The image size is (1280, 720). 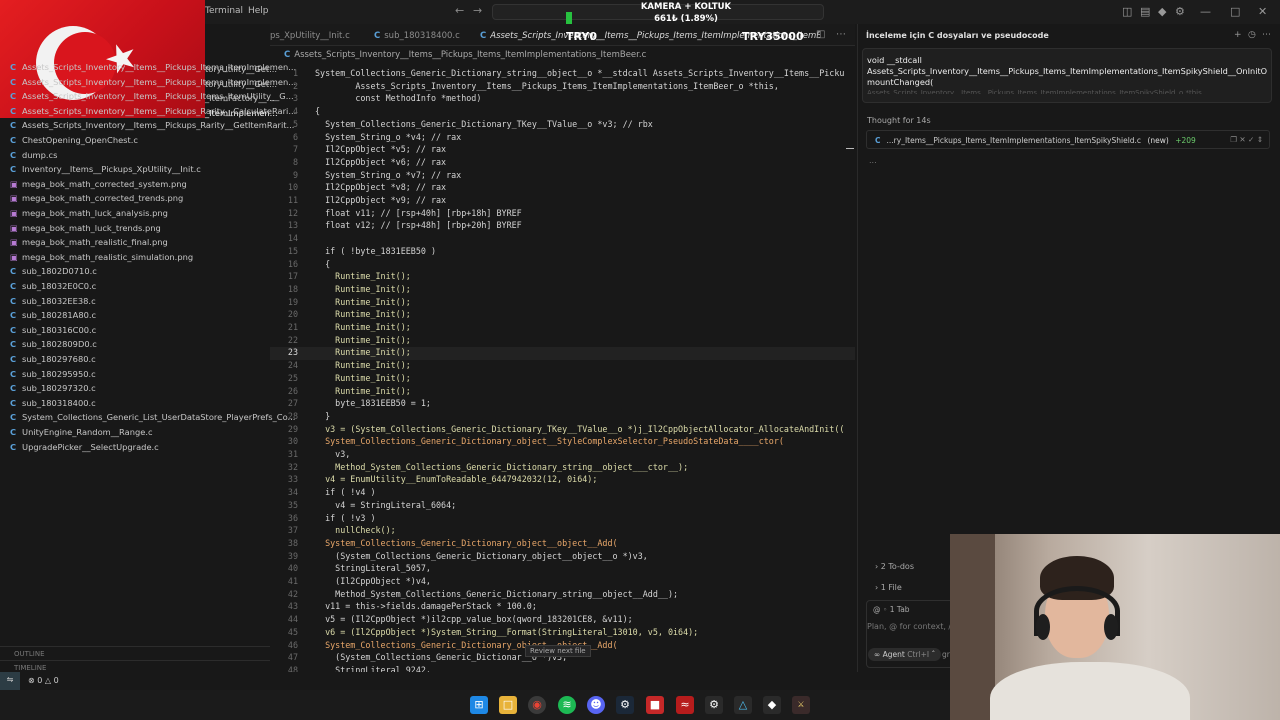 I want to click on expand-icon: ⇕, so click(x=1260, y=139).